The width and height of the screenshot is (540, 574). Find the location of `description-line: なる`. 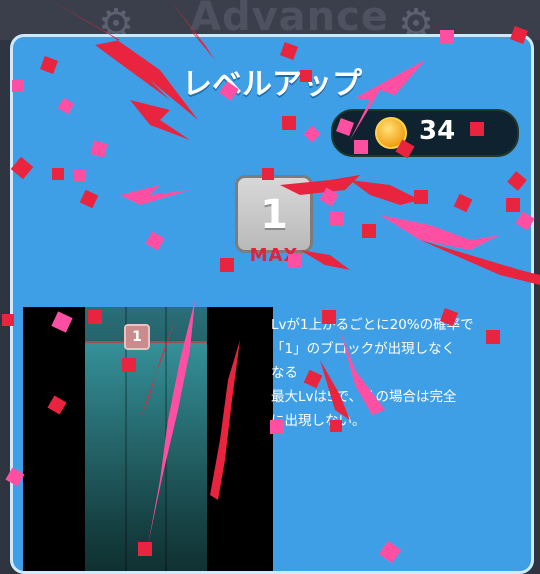

description-line: なる is located at coordinates (284, 373).